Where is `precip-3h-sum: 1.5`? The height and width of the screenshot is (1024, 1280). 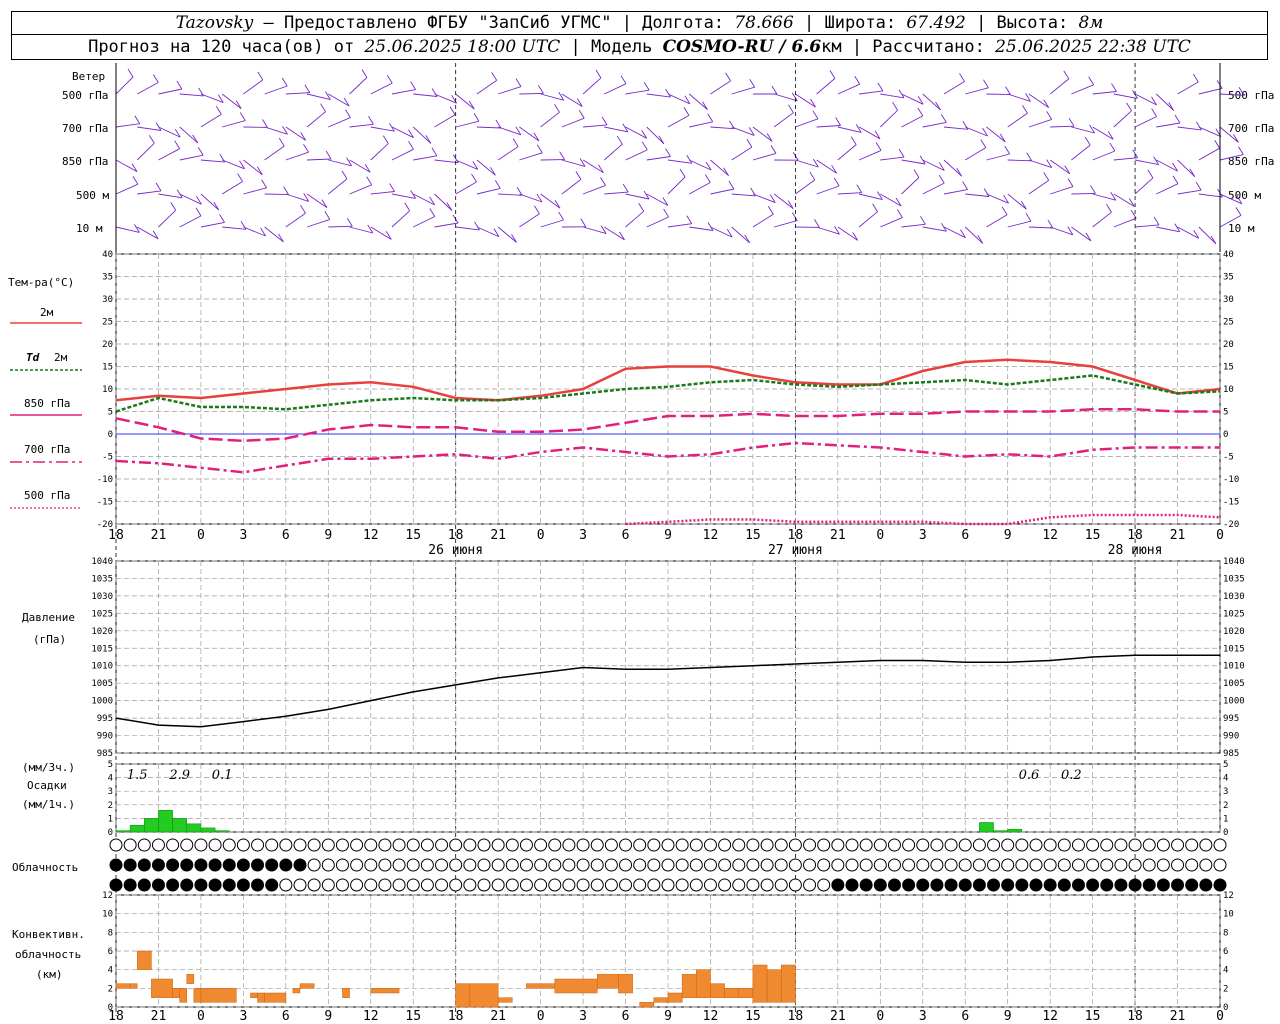
precip-3h-sum: 1.5 is located at coordinates (137, 775).